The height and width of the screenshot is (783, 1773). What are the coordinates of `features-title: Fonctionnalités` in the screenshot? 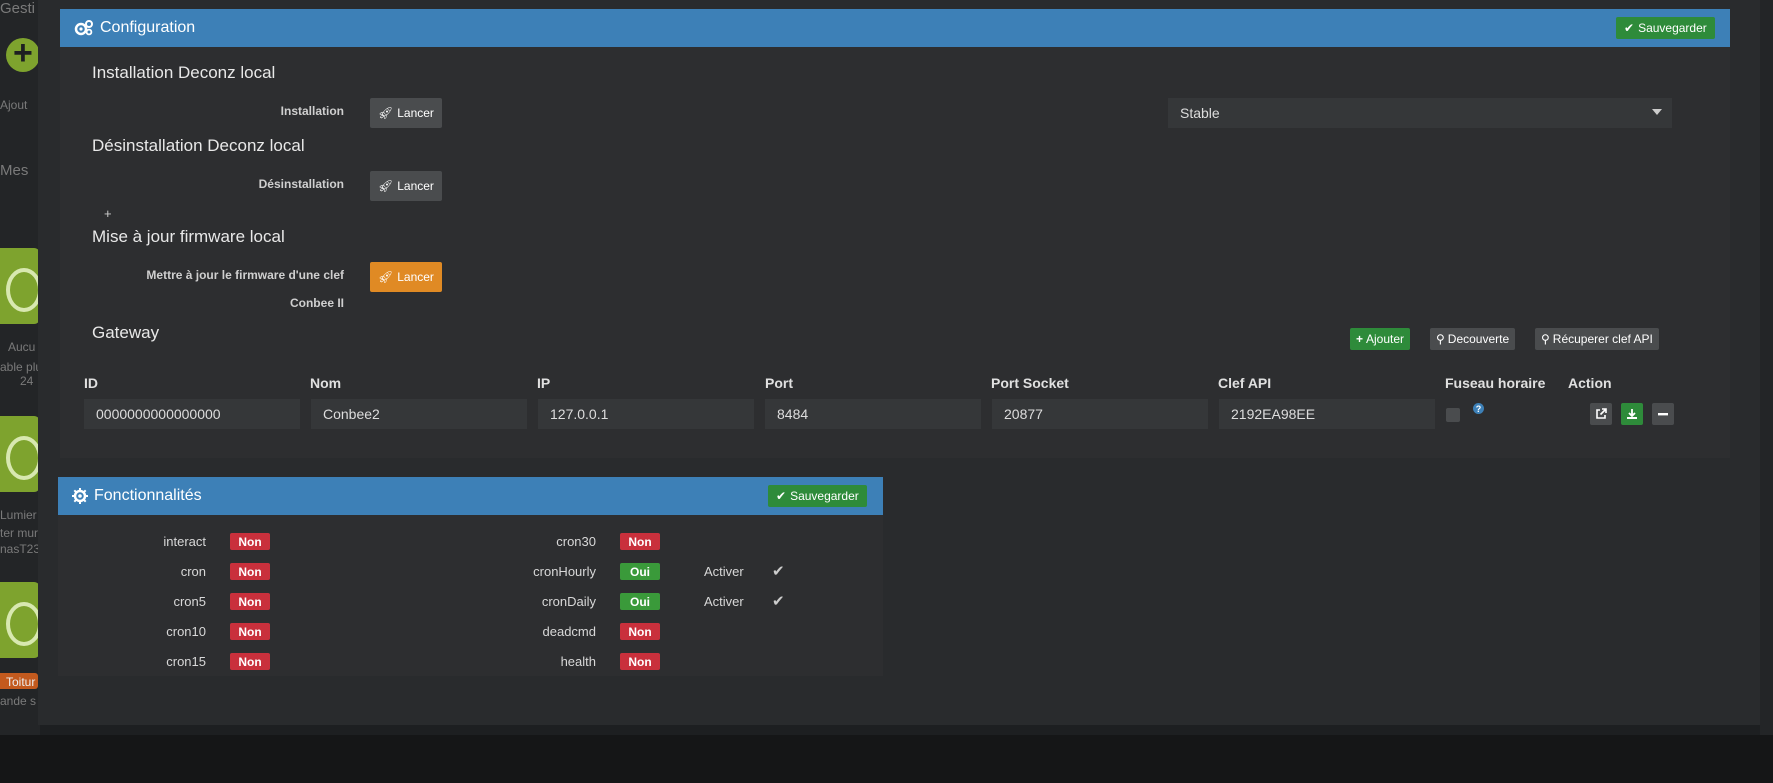 It's located at (148, 495).